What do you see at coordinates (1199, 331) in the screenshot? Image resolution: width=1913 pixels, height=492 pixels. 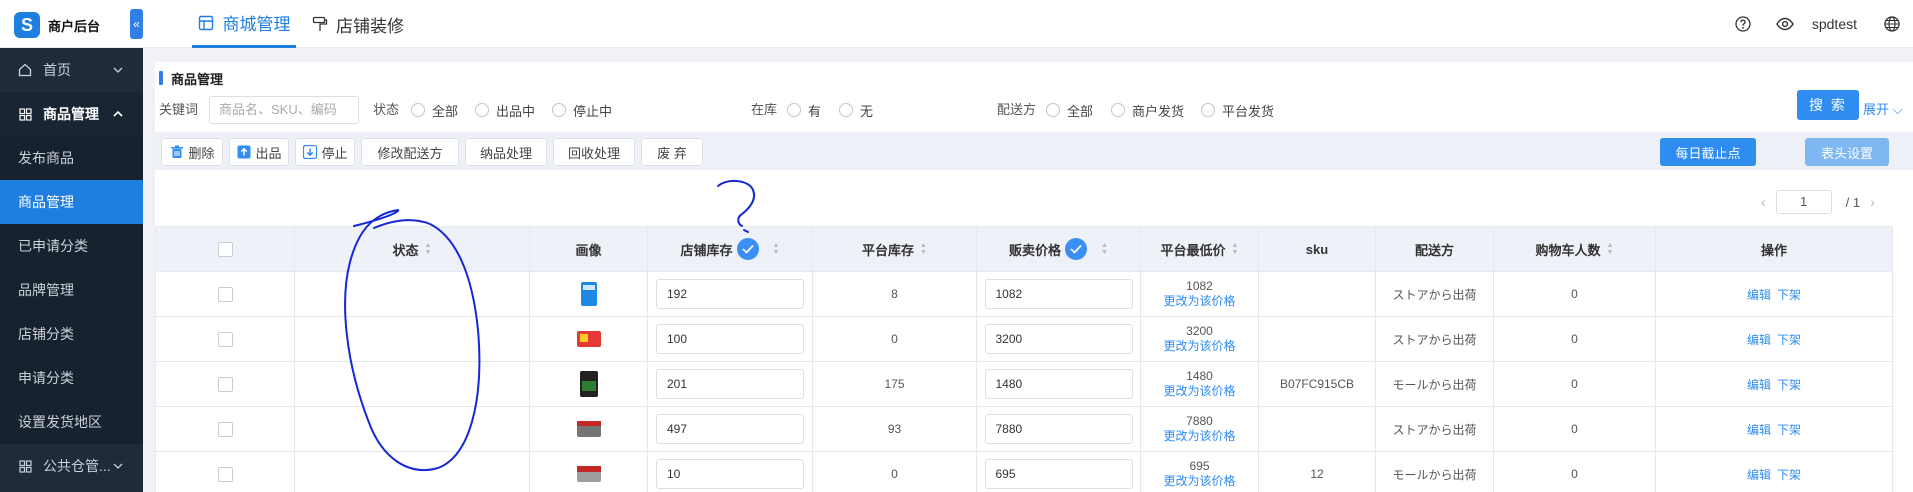 I see `min-price-value: 3200` at bounding box center [1199, 331].